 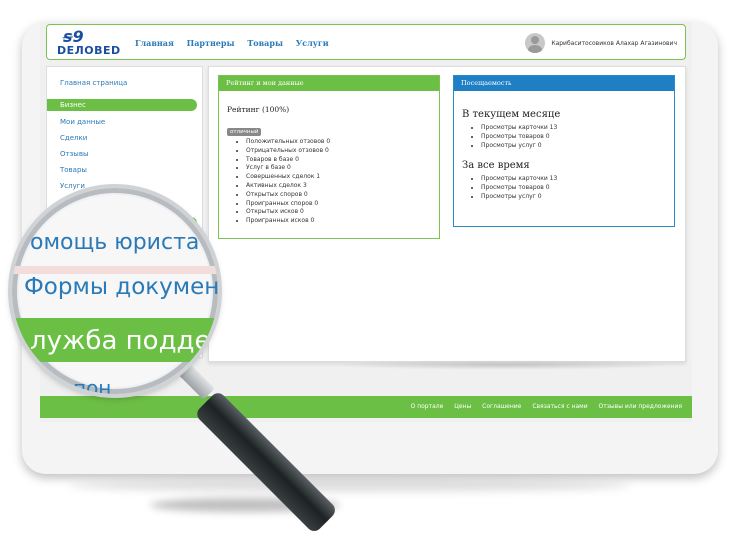 What do you see at coordinates (122, 105) in the screenshot?
I see `sidebar-item-business: Бизнес` at bounding box center [122, 105].